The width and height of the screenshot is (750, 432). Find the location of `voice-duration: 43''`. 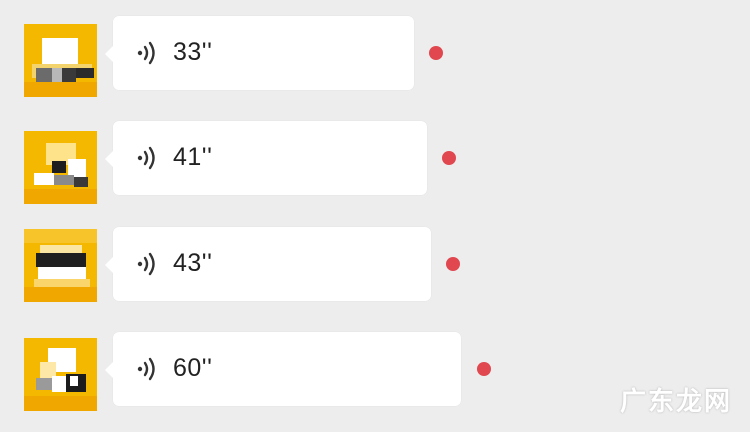

voice-duration: 43'' is located at coordinates (193, 263).